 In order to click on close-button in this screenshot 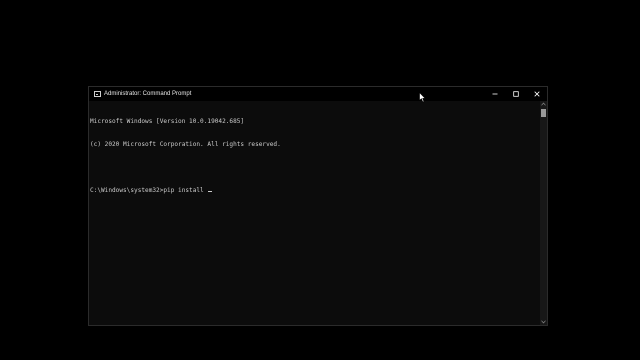, I will do `click(536, 94)`.